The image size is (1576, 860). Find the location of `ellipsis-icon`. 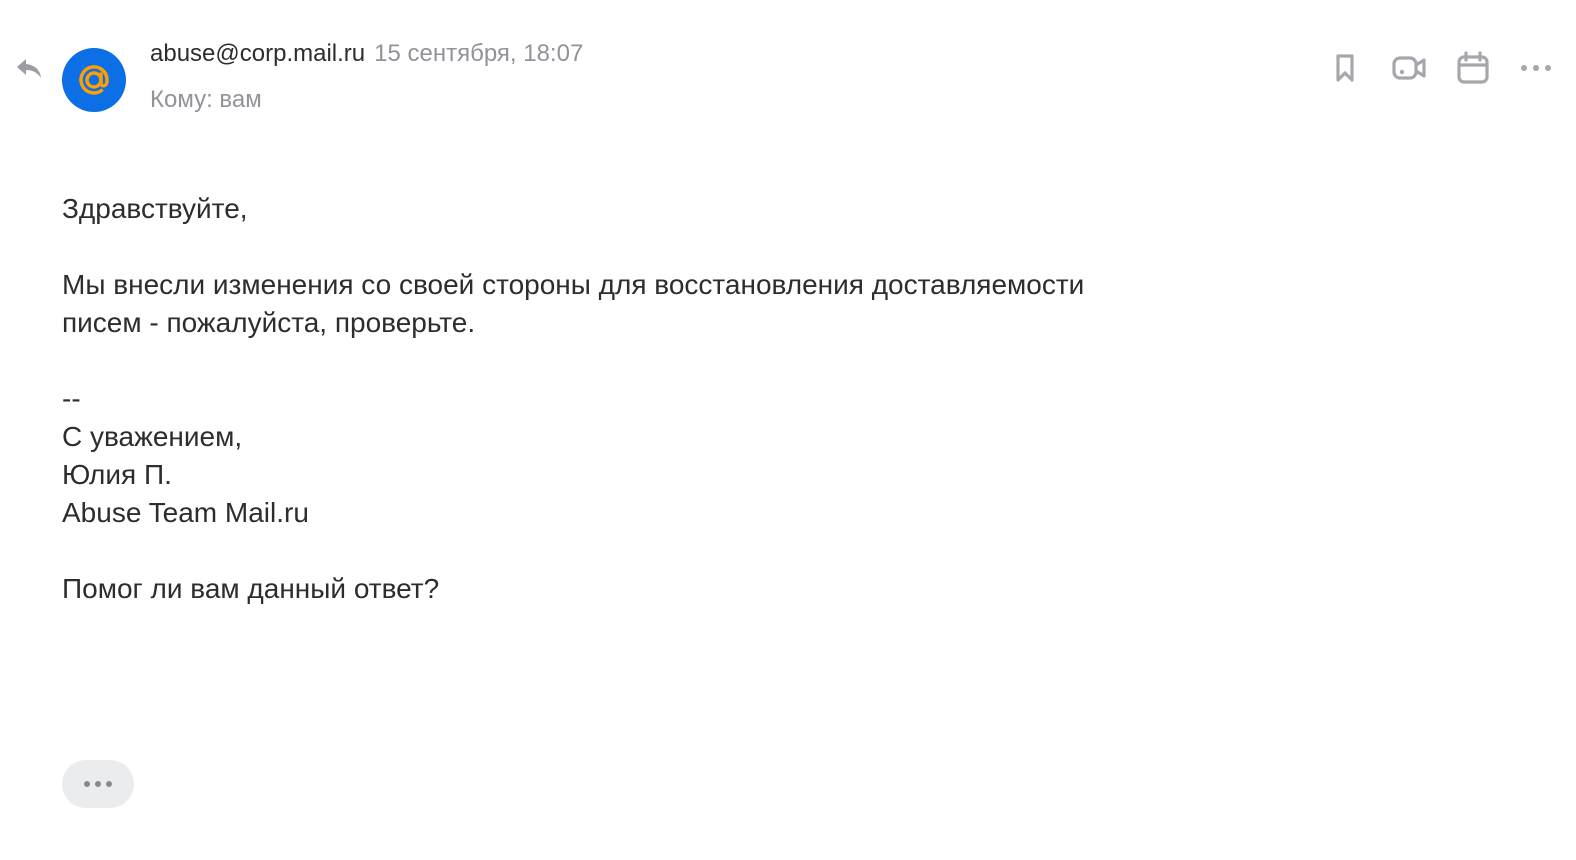

ellipsis-icon is located at coordinates (98, 784).